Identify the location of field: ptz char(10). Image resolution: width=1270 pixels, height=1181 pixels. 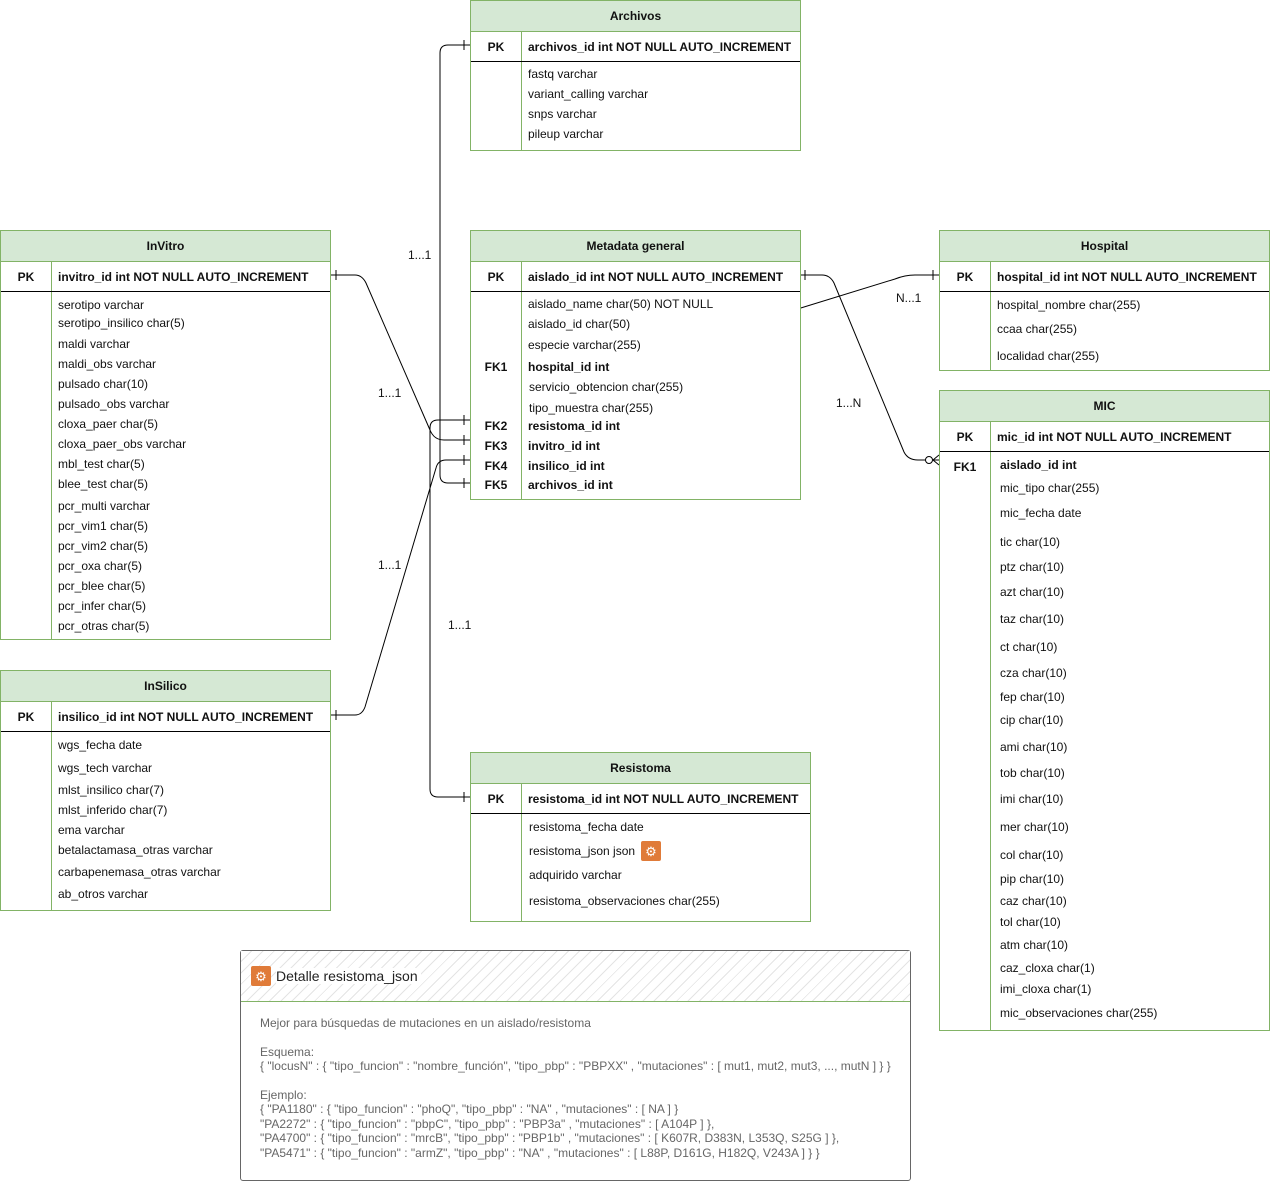
(1032, 567).